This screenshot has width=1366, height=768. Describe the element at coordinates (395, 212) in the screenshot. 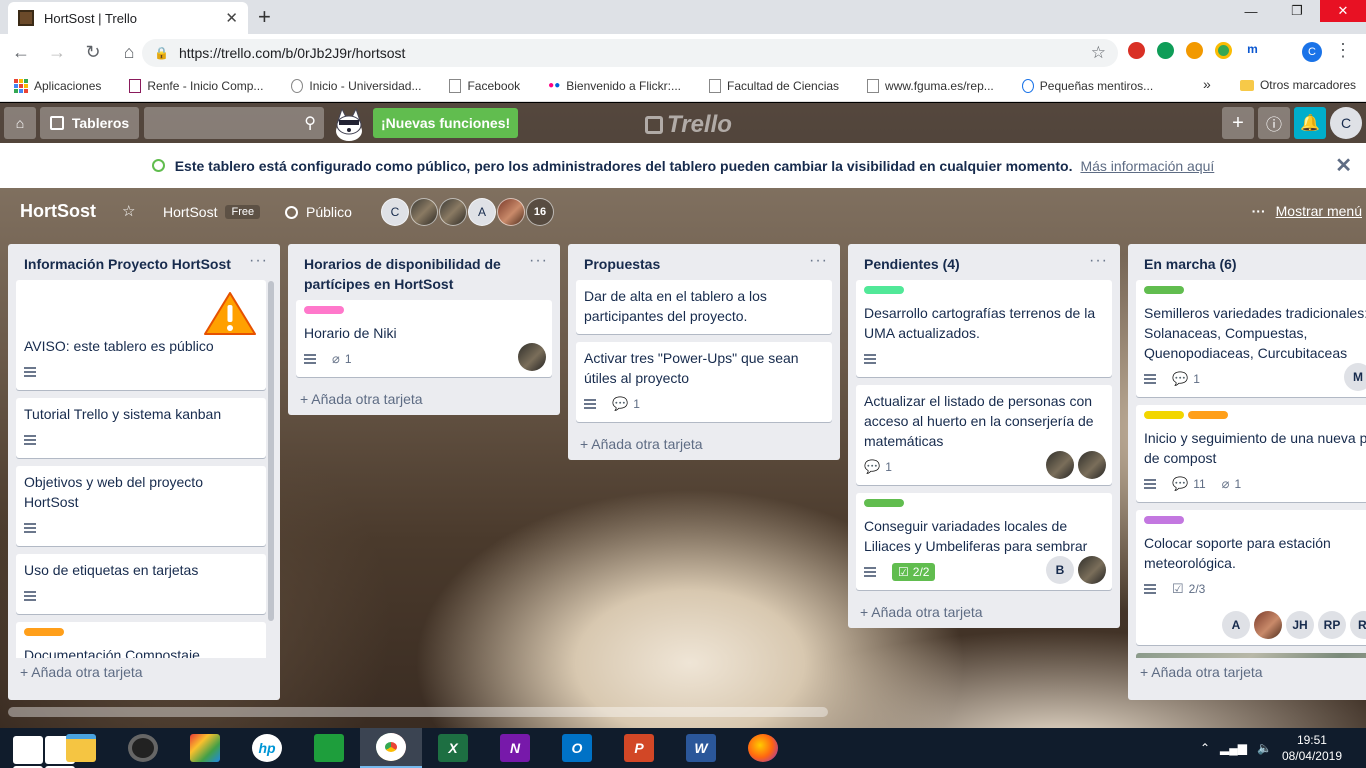

I see `member-avatar: C` at that location.